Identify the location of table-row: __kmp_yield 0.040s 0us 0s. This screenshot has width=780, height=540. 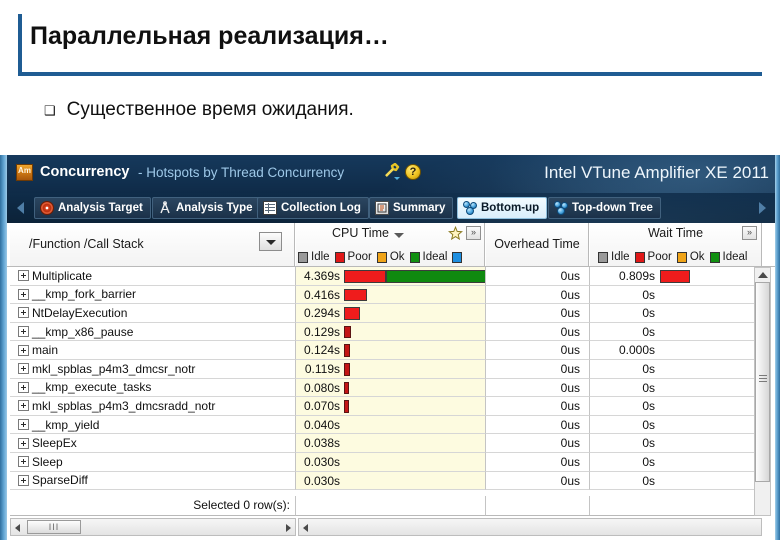
(391, 425).